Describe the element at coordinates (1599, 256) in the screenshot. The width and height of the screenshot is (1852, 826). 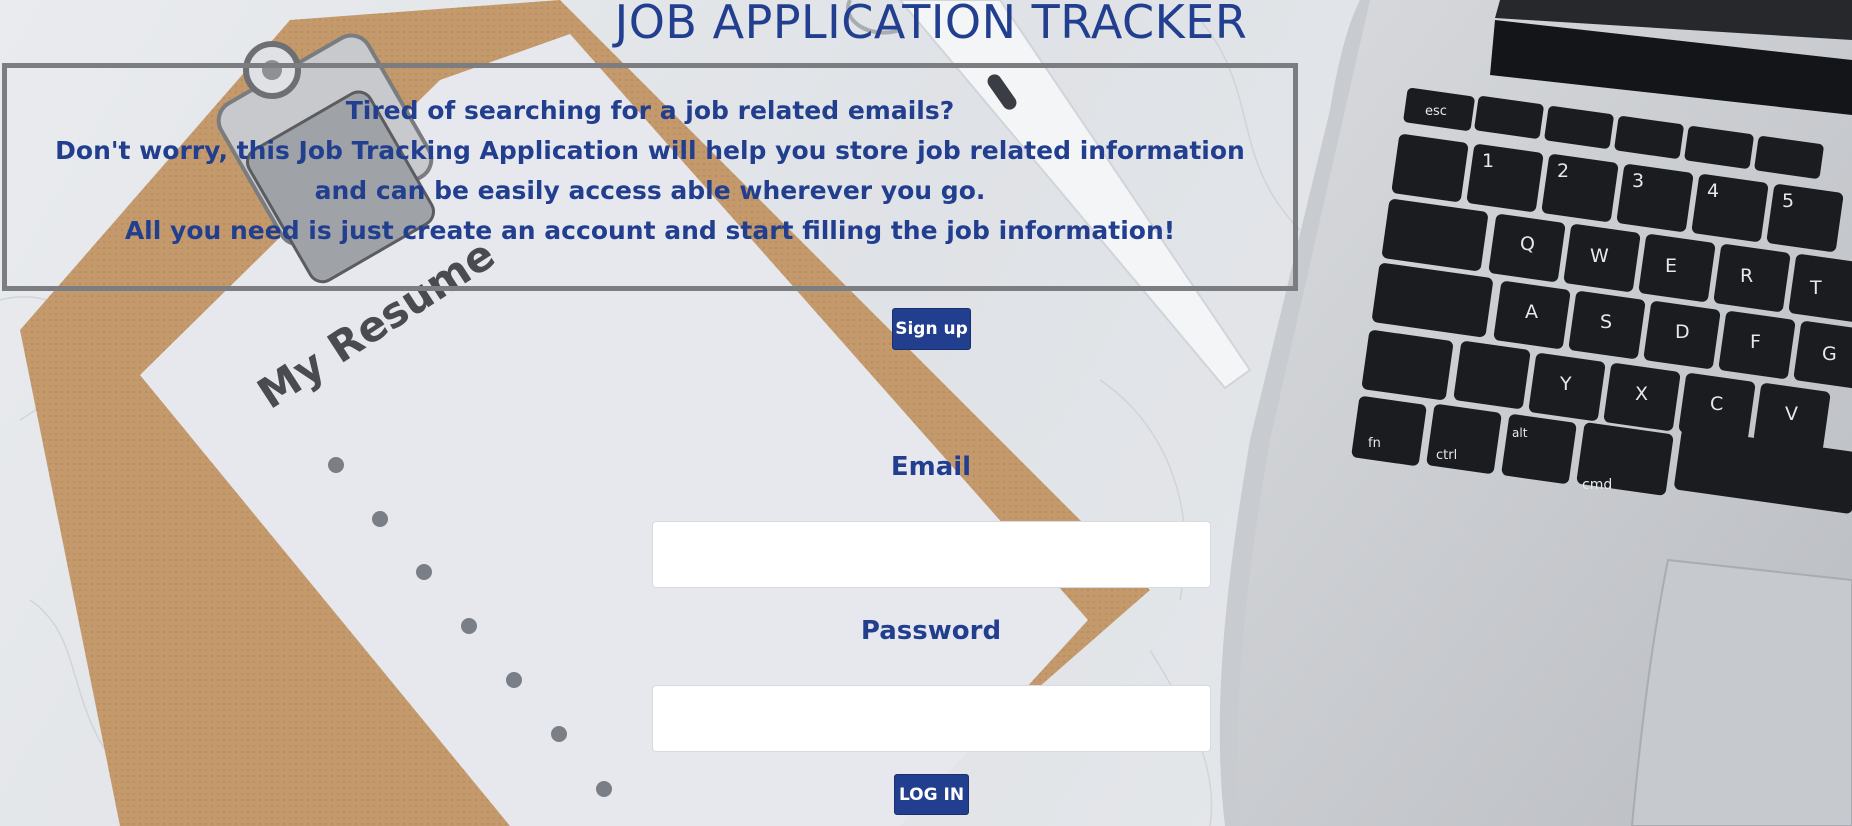
I see `key-label-w: W` at that location.